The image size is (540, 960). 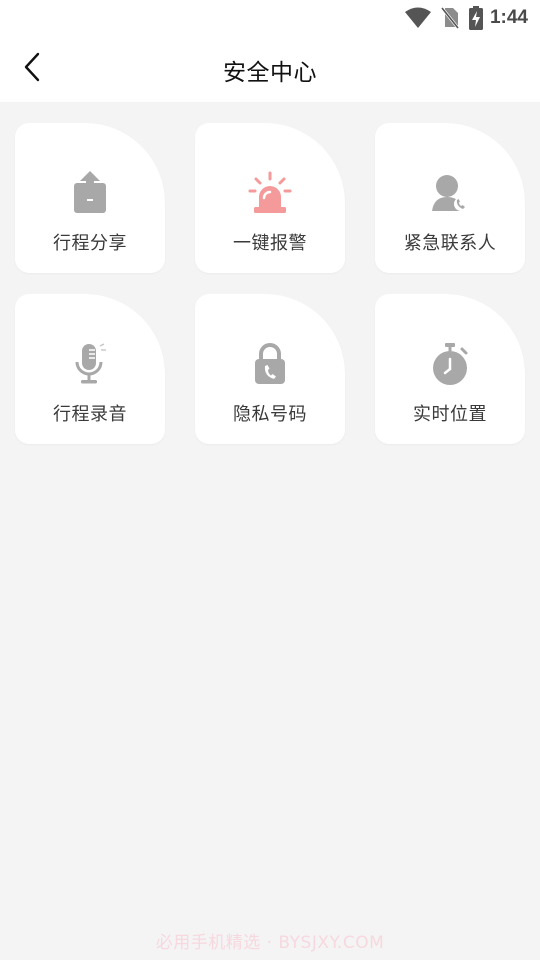 What do you see at coordinates (270, 414) in the screenshot?
I see `card-label: 隐私号码` at bounding box center [270, 414].